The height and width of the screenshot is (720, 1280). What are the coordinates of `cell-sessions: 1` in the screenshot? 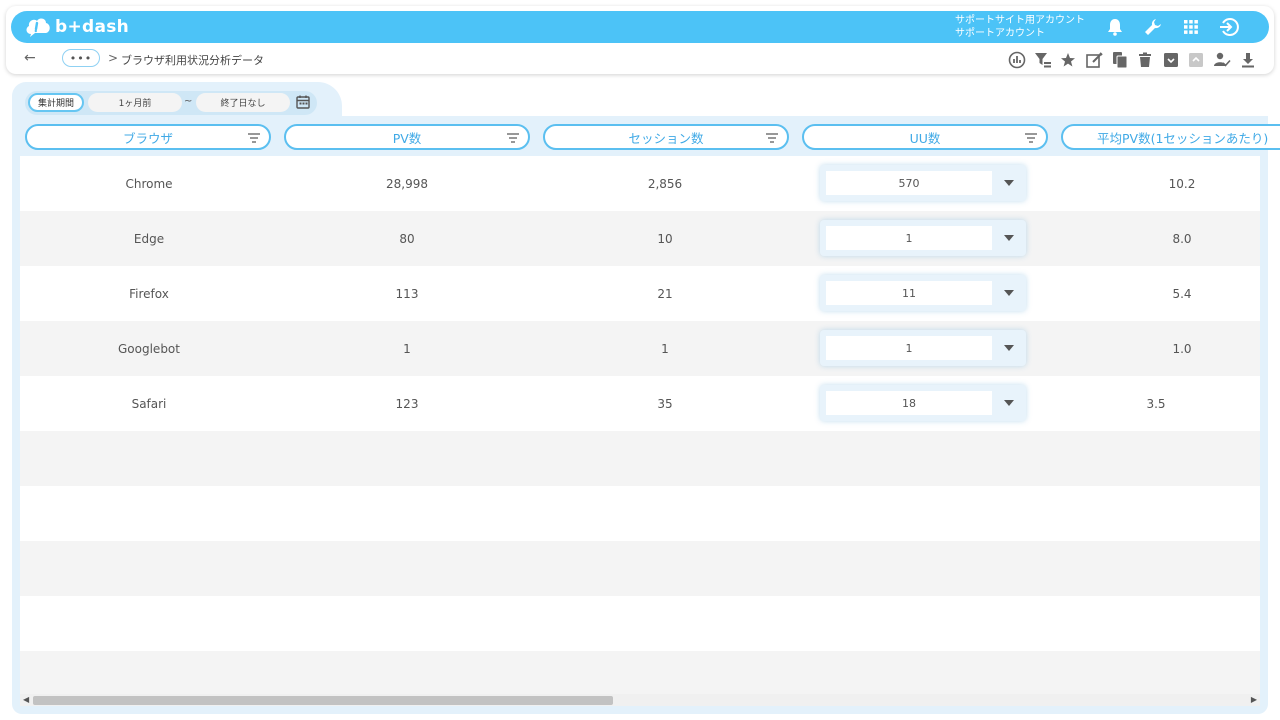 It's located at (665, 348).